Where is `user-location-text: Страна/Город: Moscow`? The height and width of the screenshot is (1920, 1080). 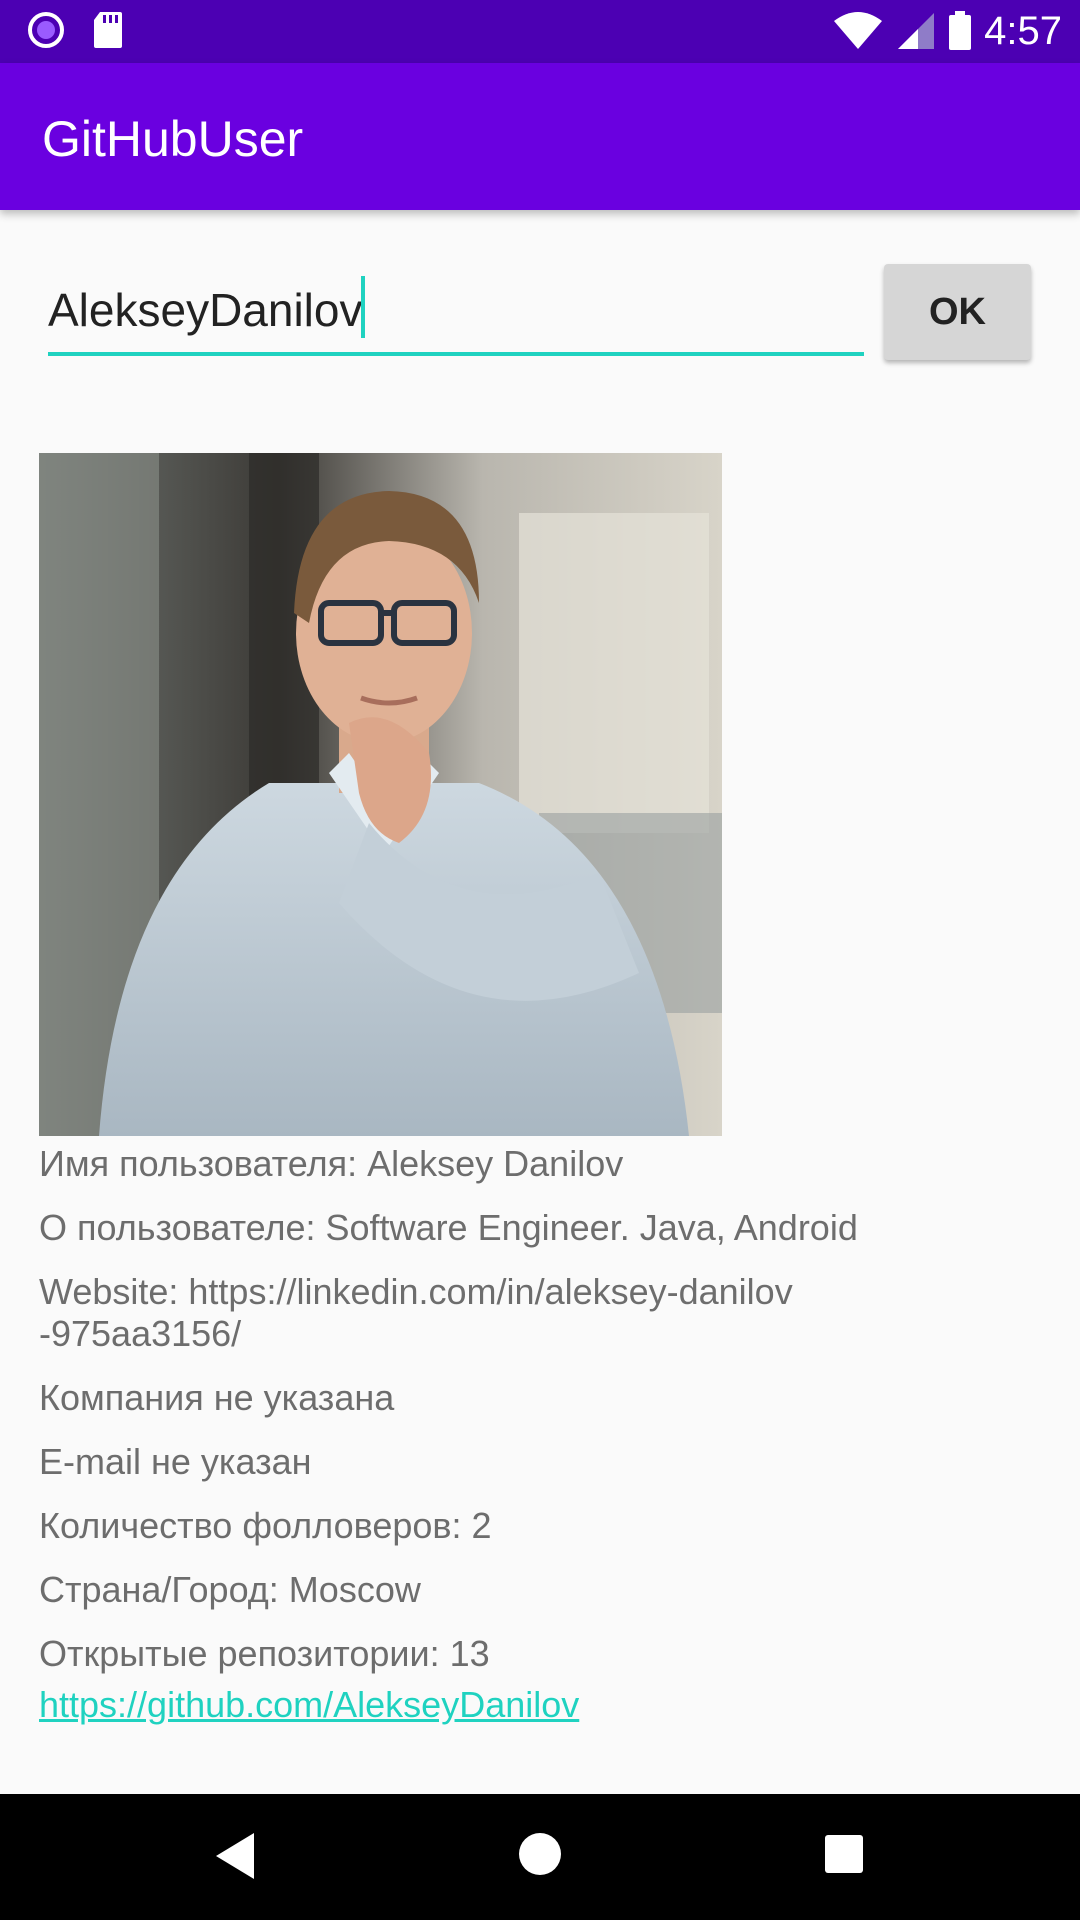 user-location-text: Страна/Город: Moscow is located at coordinates (230, 1589).